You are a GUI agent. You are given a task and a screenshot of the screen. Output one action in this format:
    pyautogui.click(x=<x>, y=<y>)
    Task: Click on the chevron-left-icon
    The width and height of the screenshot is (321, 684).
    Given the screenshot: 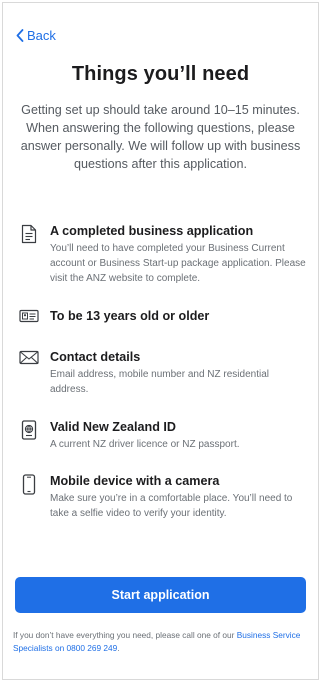 What is the action you would take?
    pyautogui.click(x=20, y=35)
    